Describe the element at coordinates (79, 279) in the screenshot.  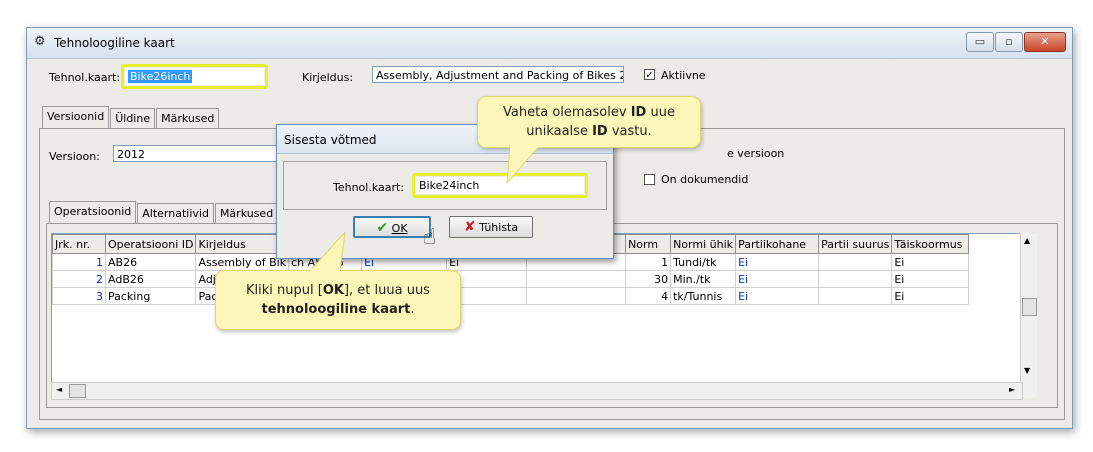
I see `cell-nr: 2` at that location.